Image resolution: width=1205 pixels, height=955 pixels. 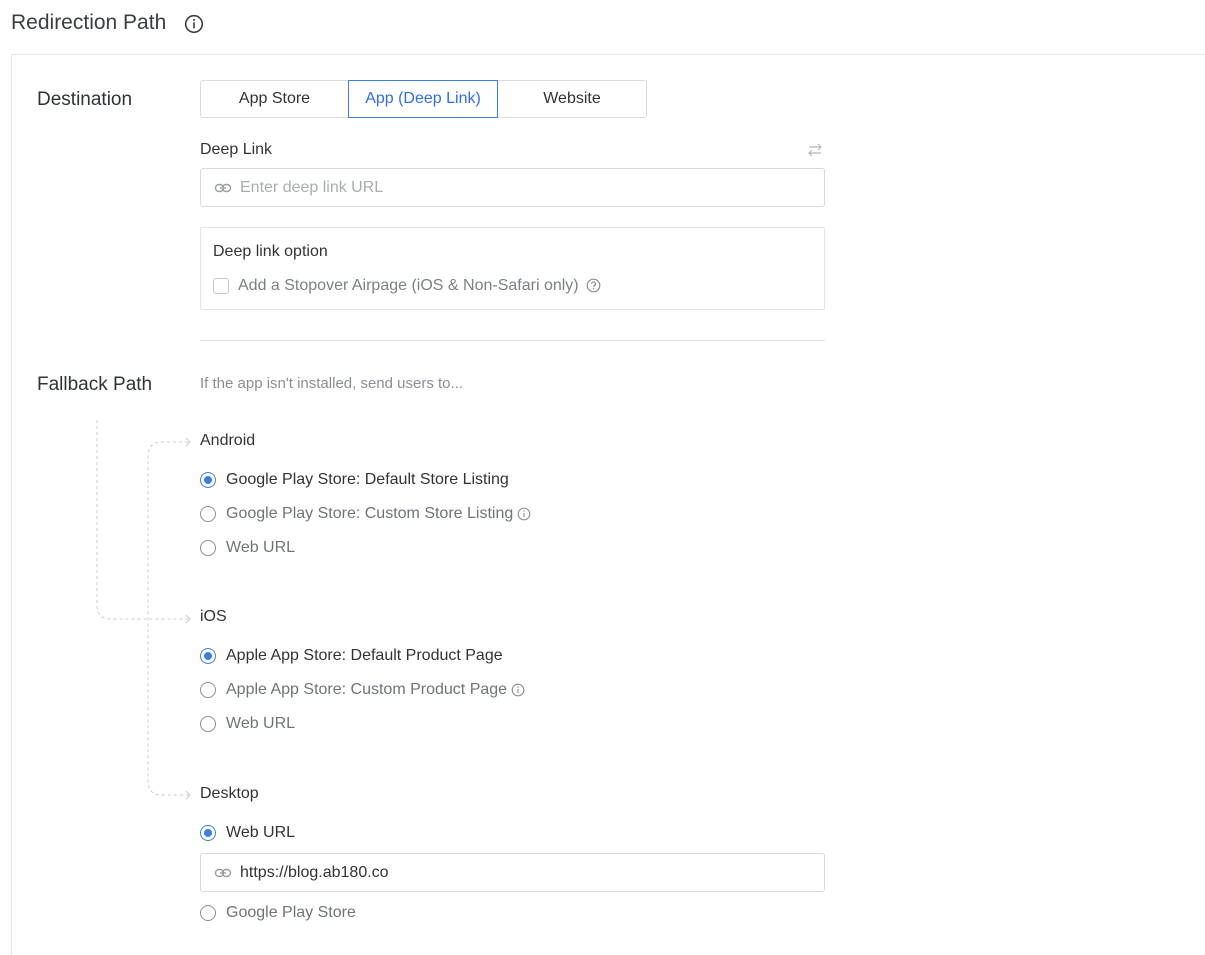 What do you see at coordinates (143, 610) in the screenshot?
I see `fallback-connector-lines` at bounding box center [143, 610].